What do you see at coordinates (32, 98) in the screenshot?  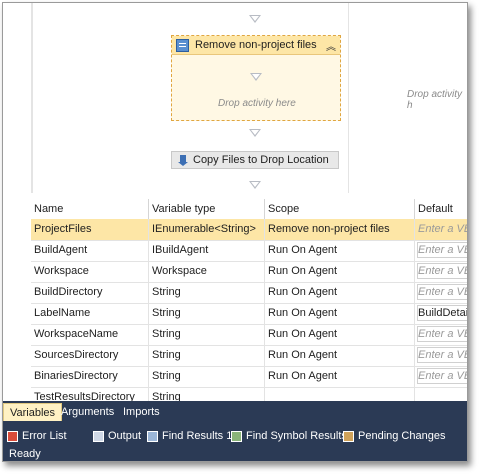 I see `left-lane-divider` at bounding box center [32, 98].